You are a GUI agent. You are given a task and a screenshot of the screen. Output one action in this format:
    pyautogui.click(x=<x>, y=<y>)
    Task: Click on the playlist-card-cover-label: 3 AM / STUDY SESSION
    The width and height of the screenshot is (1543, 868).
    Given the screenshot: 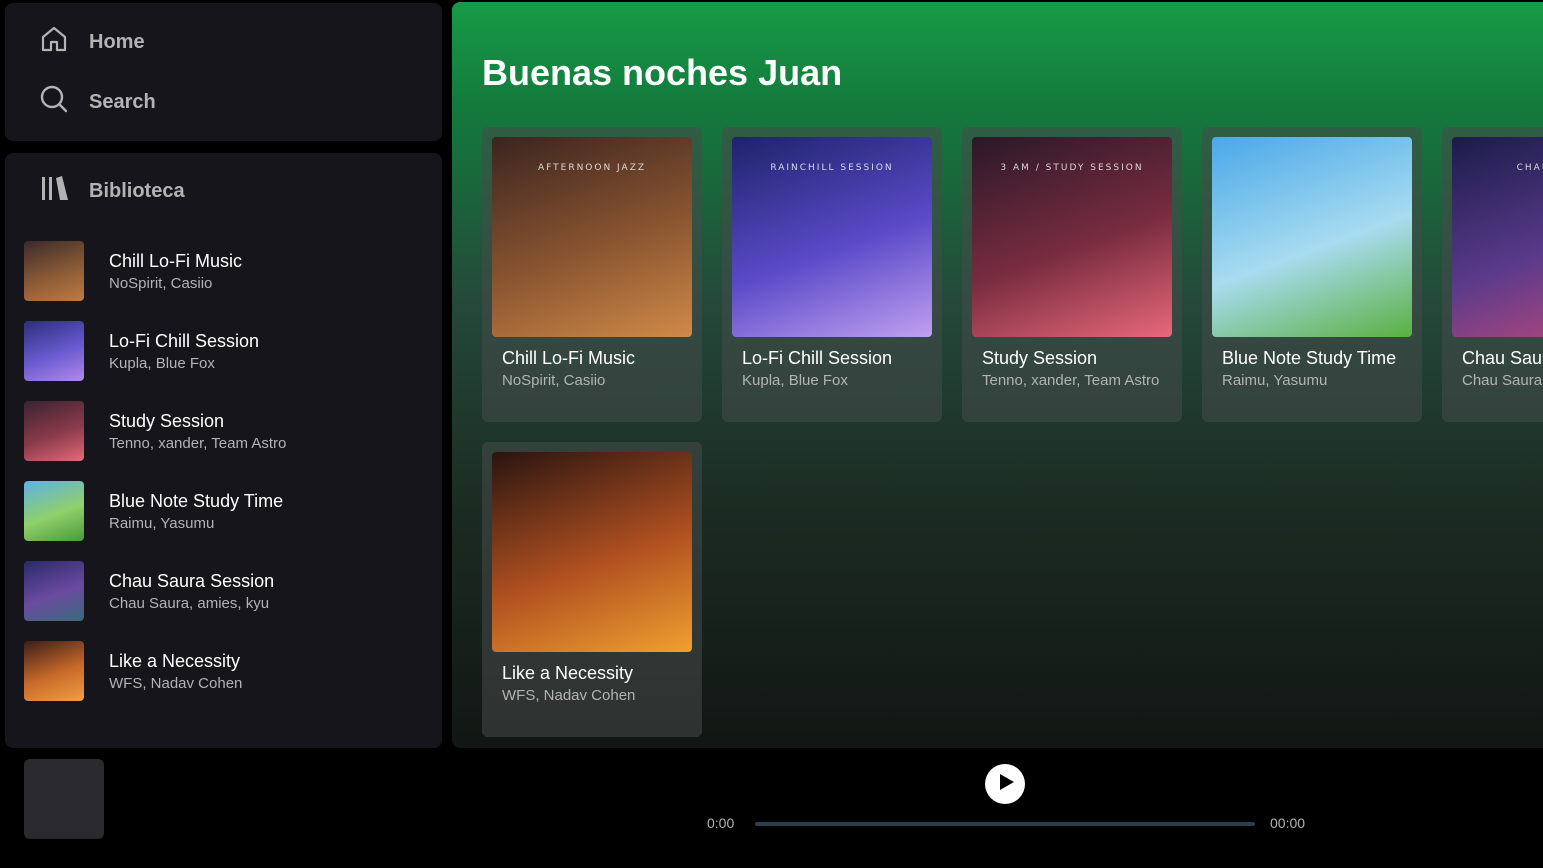 What is the action you would take?
    pyautogui.click(x=1072, y=168)
    